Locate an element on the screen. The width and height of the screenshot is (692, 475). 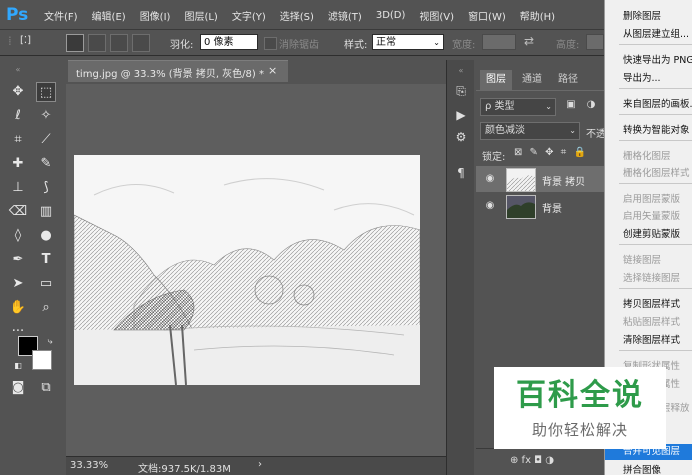
swap-colors-icon: ⤷ is located at coordinates (50, 342).